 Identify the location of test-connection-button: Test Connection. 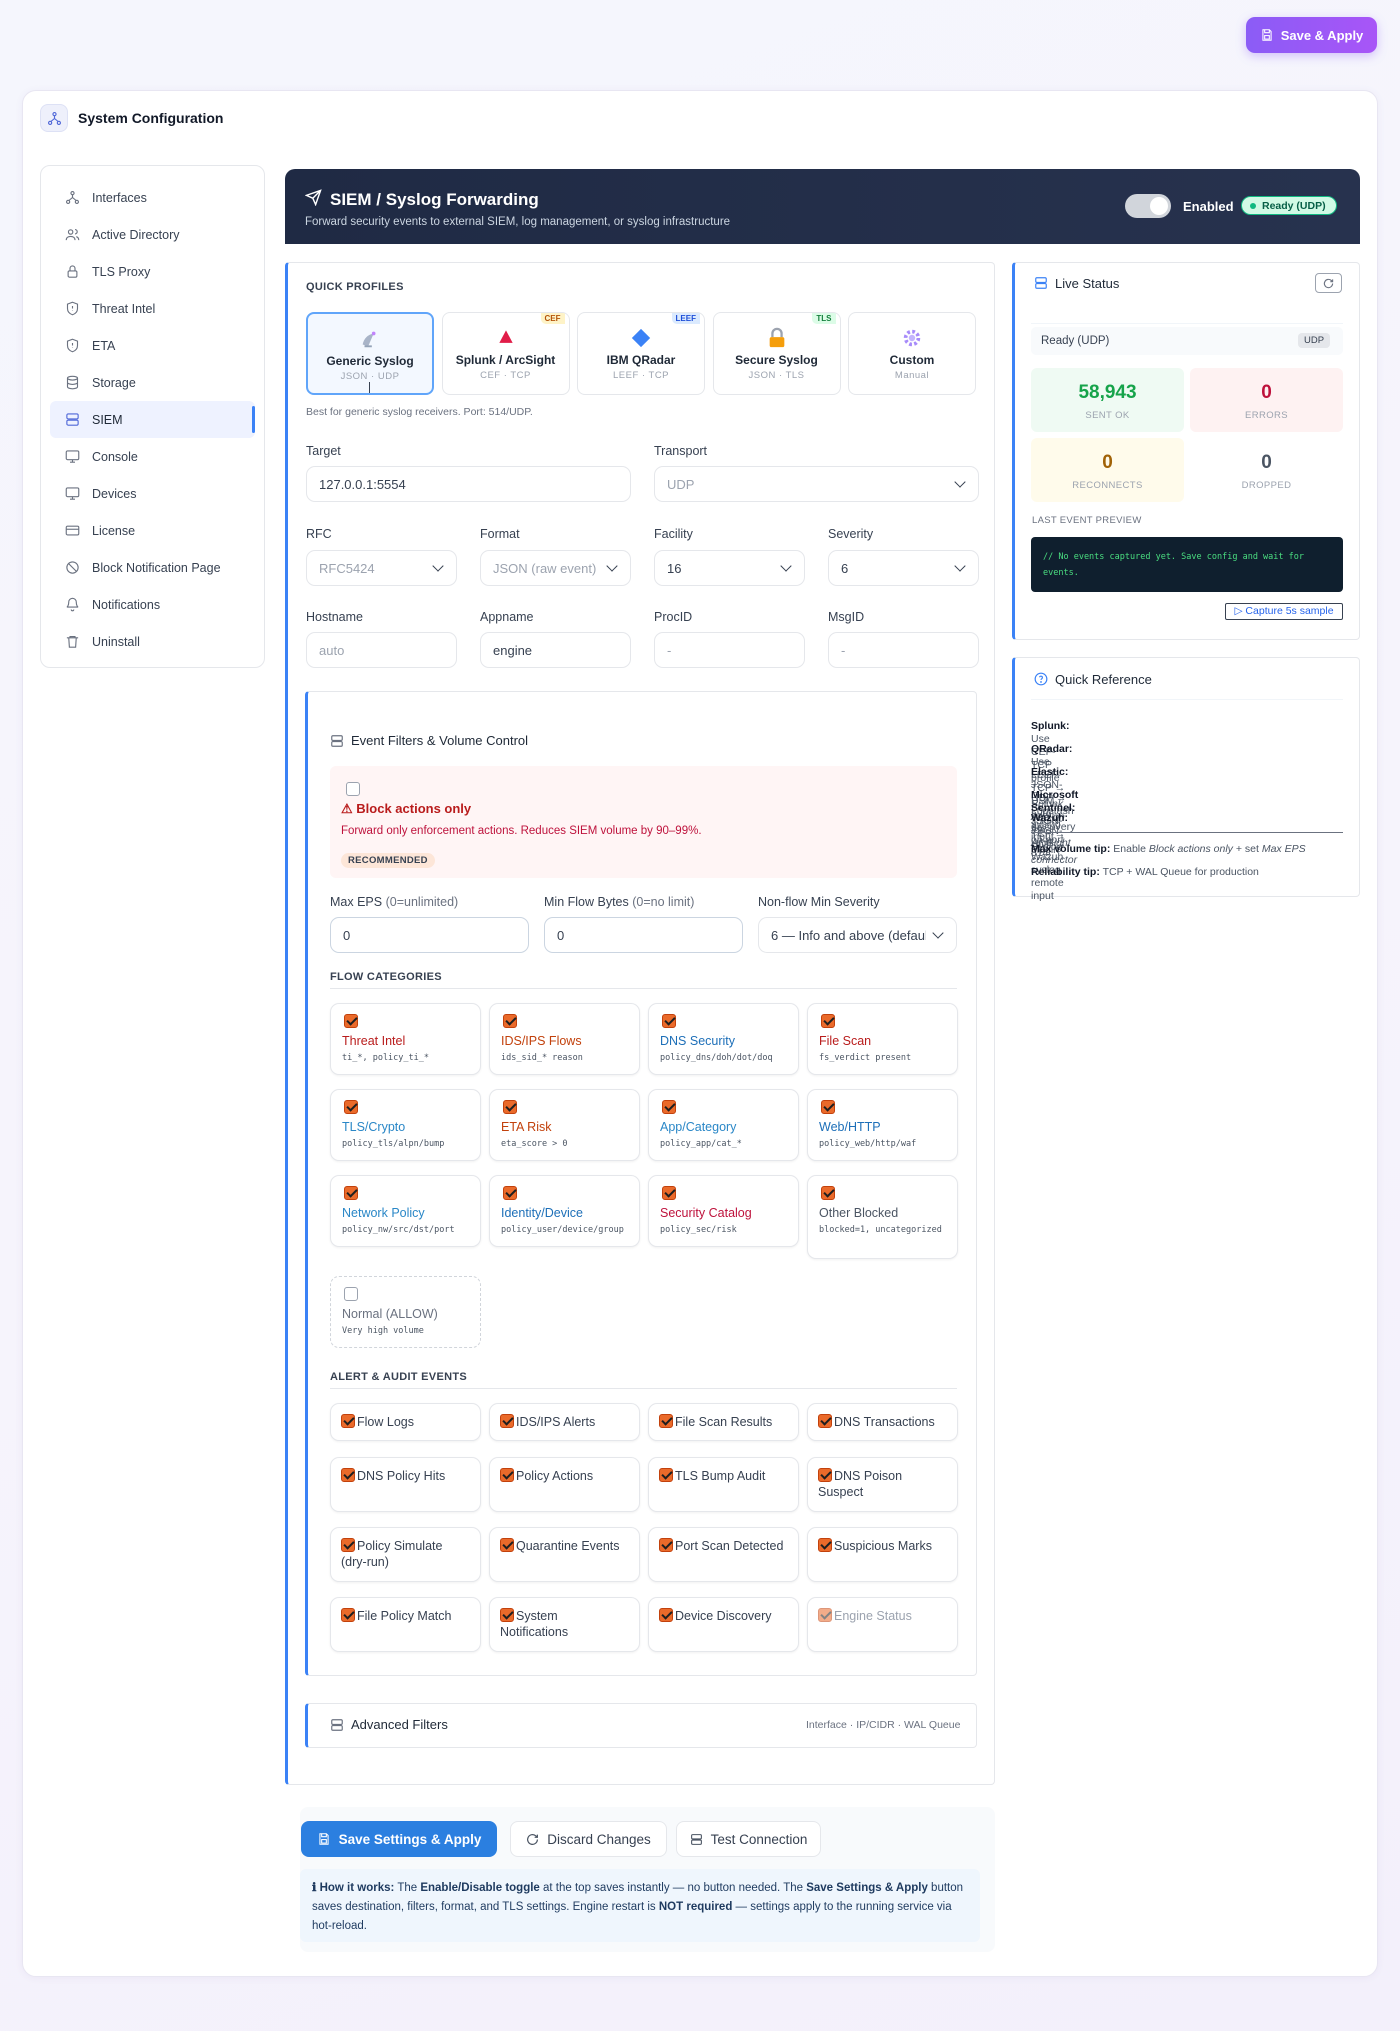
(748, 1839).